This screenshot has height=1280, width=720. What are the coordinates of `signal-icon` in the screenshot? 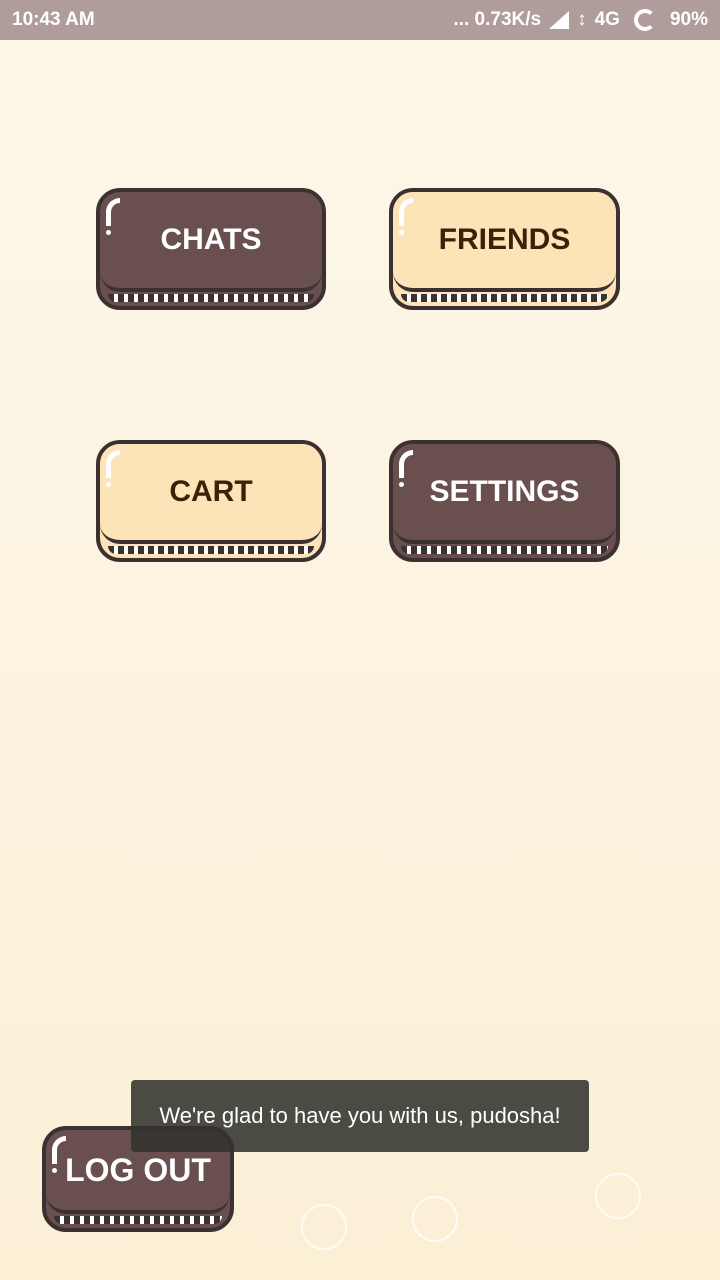 It's located at (559, 20).